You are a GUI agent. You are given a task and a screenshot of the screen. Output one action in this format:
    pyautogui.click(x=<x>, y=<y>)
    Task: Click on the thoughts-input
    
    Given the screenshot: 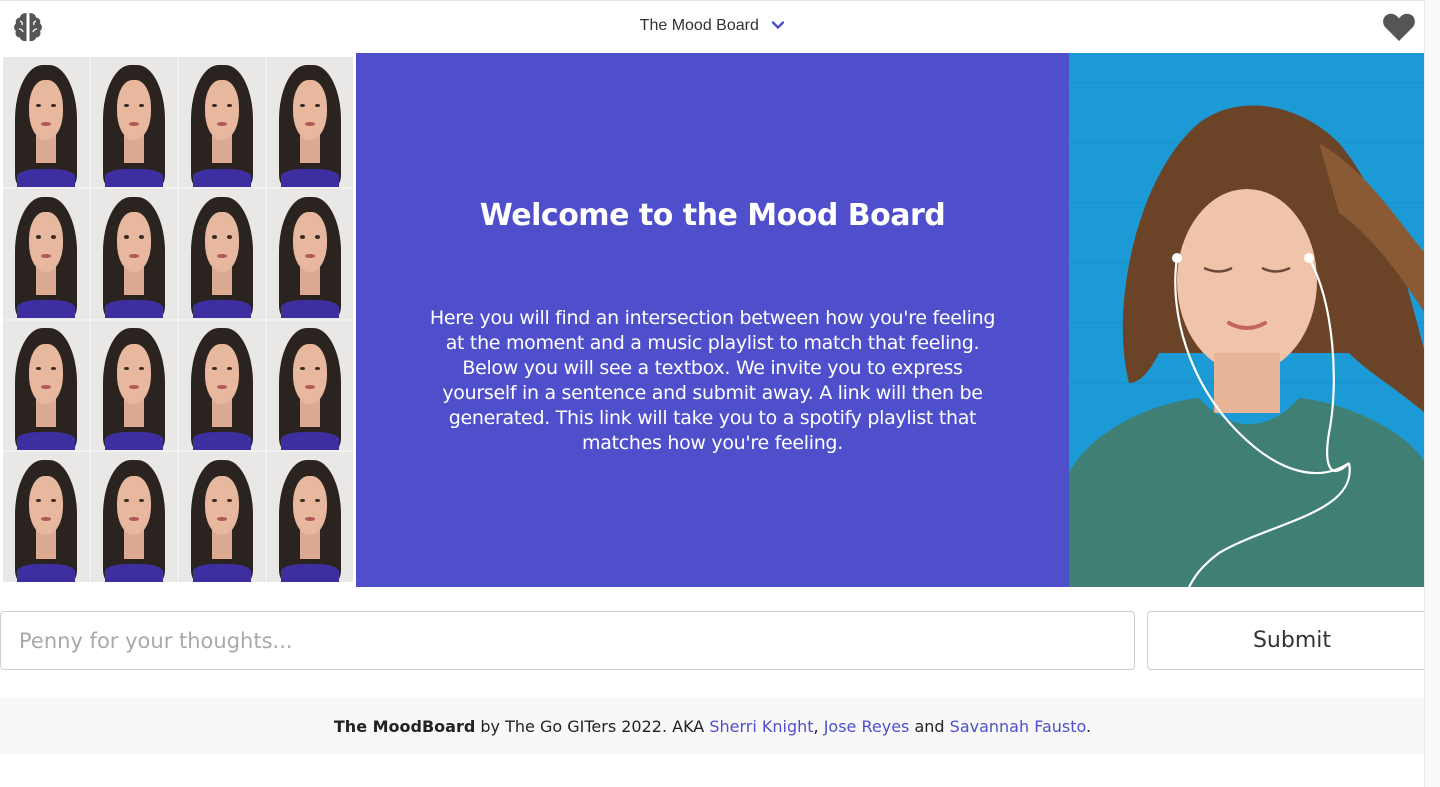 What is the action you would take?
    pyautogui.click(x=567, y=640)
    